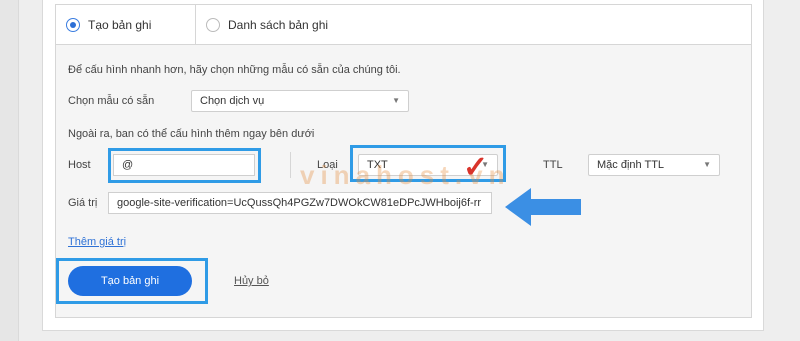 This screenshot has height=341, width=800. Describe the element at coordinates (543, 207) in the screenshot. I see `arrow-left-icon` at that location.